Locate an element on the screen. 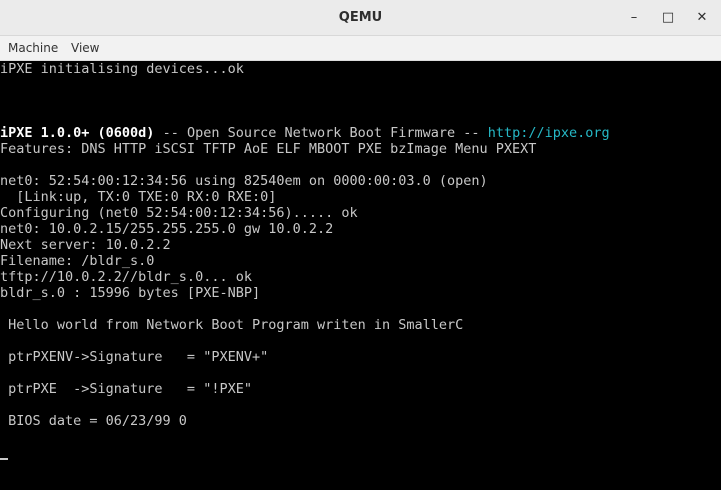 Image resolution: width=721 pixels, height=490 pixels. maximize-icon: □ is located at coordinates (668, 18).